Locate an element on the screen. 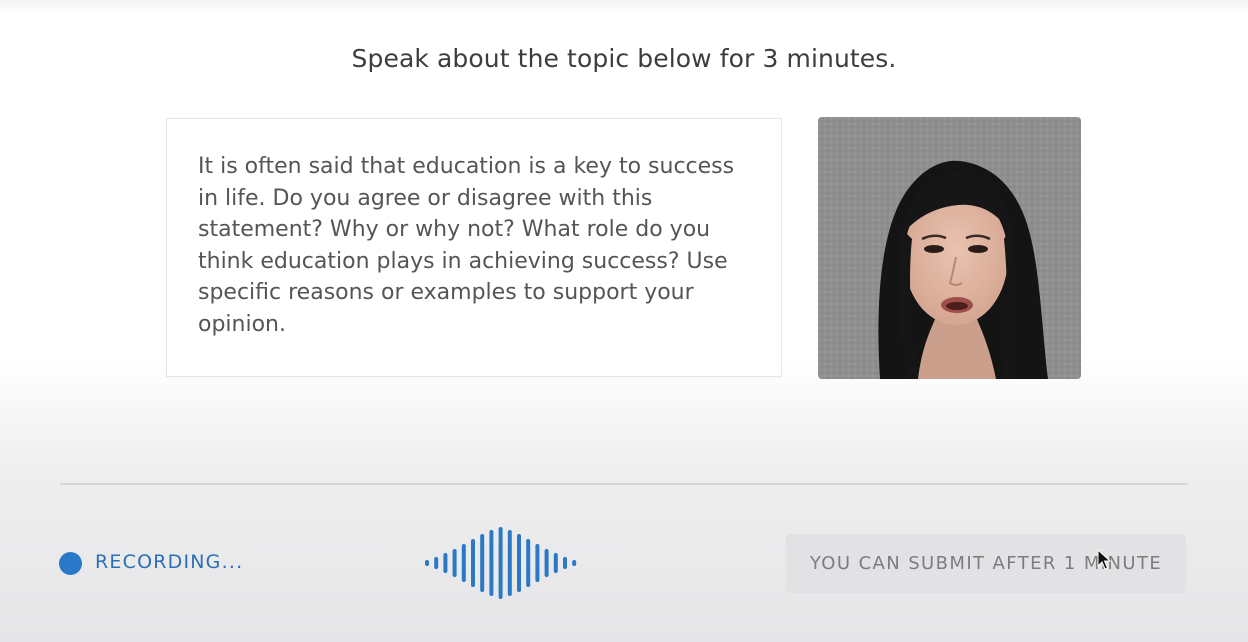  top-strip is located at coordinates (624, 7).